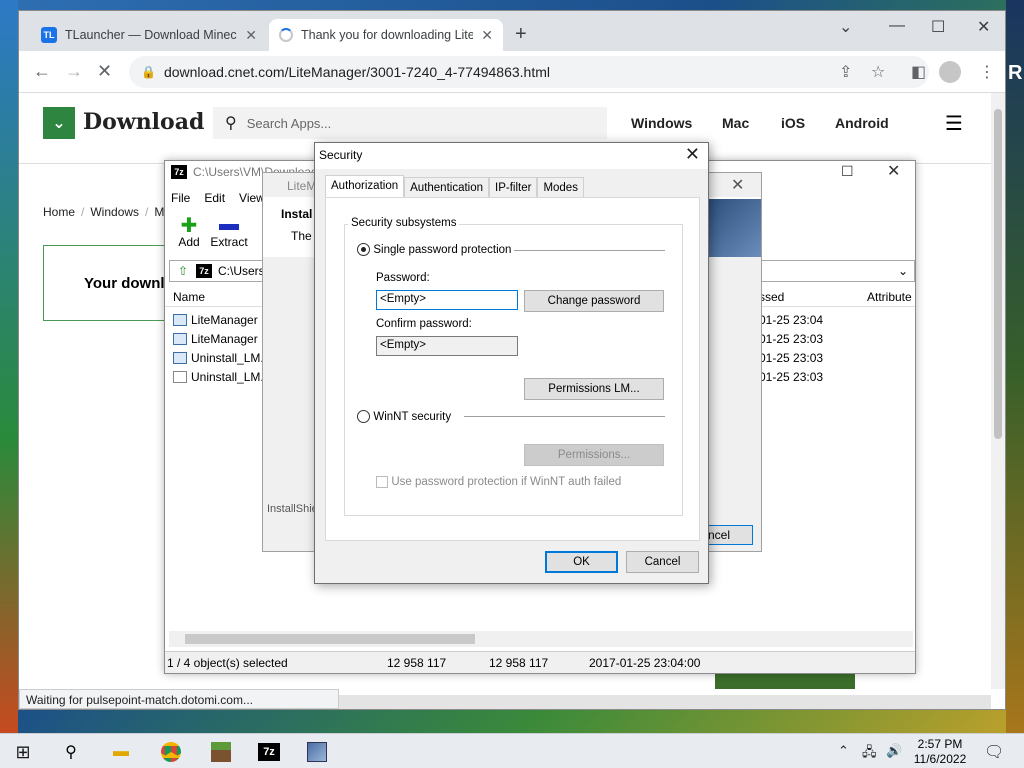  What do you see at coordinates (121, 752) in the screenshot?
I see `file-explorer-icon: ▬` at bounding box center [121, 752].